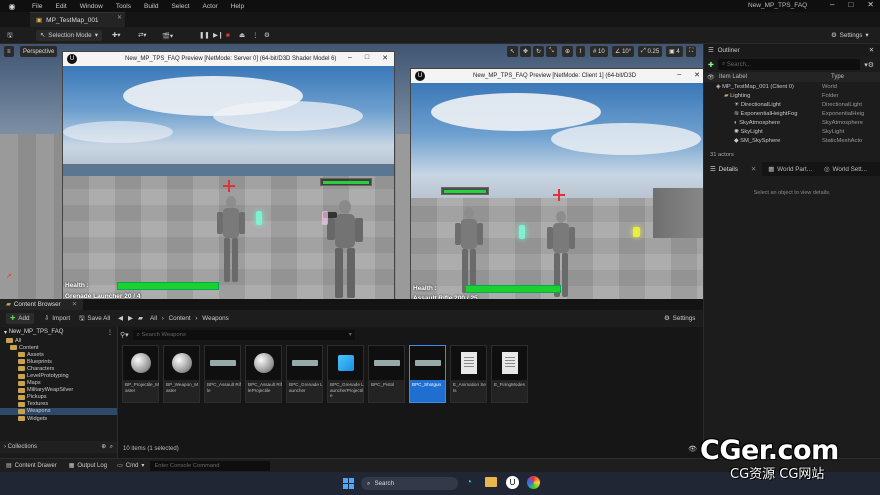  What do you see at coordinates (60, 6) in the screenshot?
I see `menu-edit: Edit` at bounding box center [60, 6].